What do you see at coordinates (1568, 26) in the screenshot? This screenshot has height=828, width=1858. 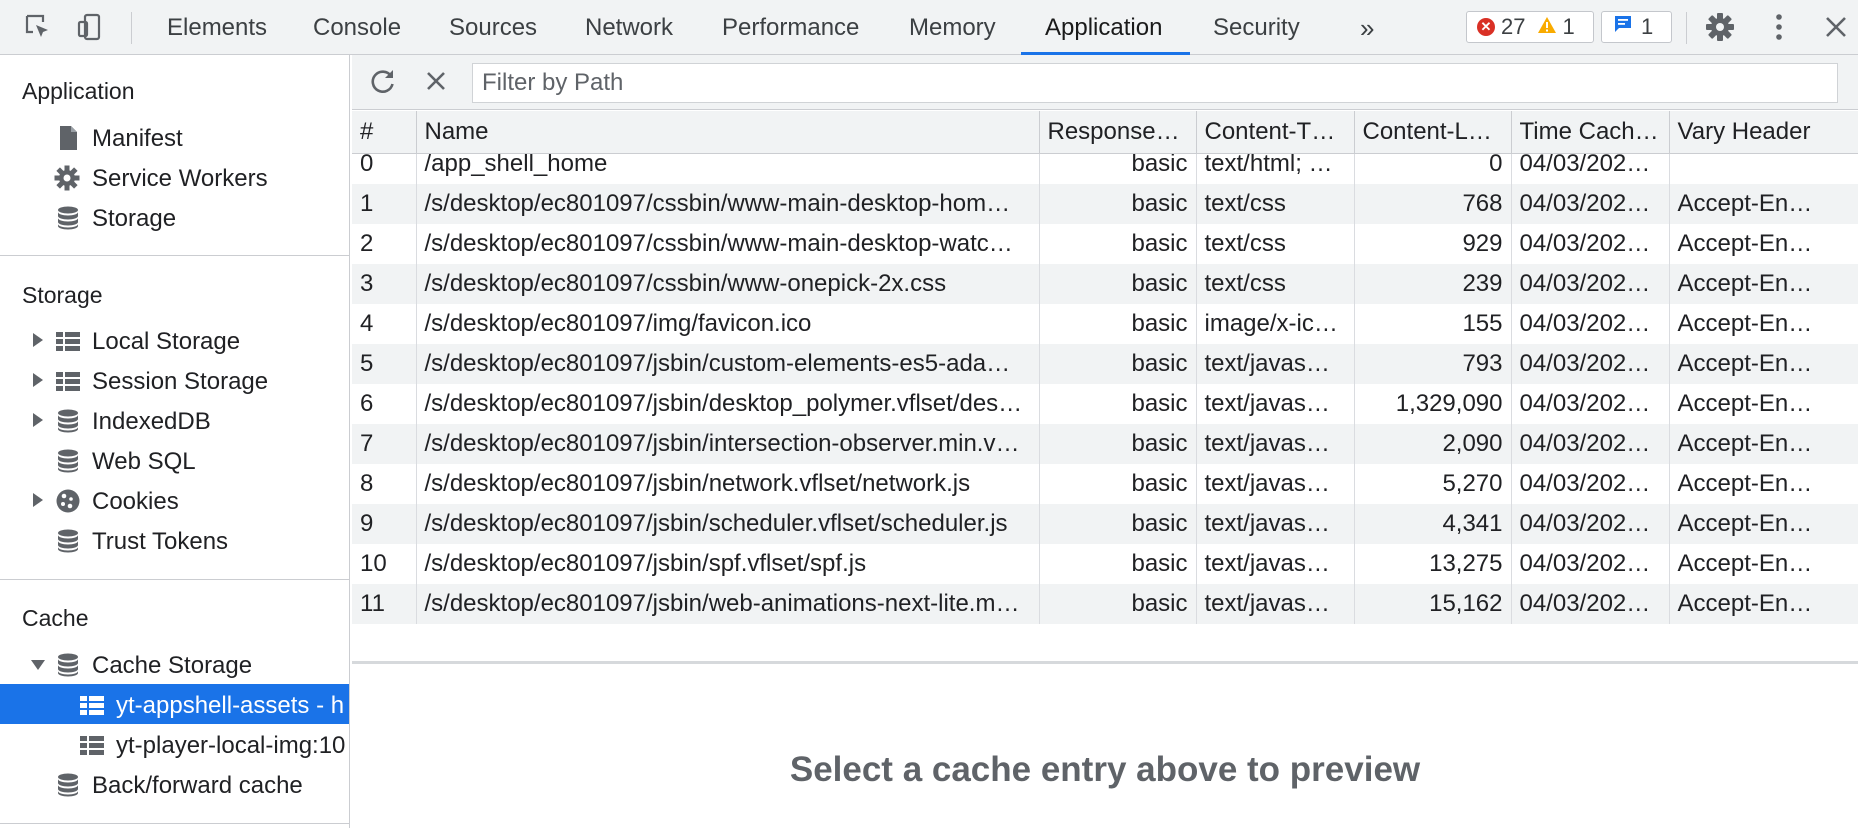 I see `warning-count: 1` at bounding box center [1568, 26].